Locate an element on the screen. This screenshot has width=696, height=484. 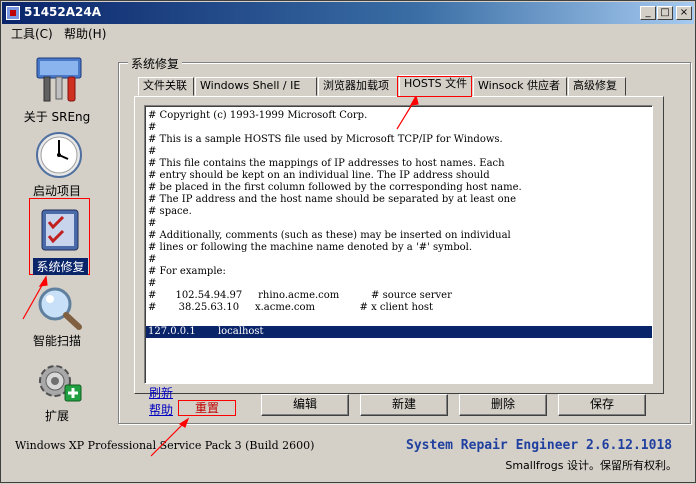
reset-button: 重置 is located at coordinates (207, 408).